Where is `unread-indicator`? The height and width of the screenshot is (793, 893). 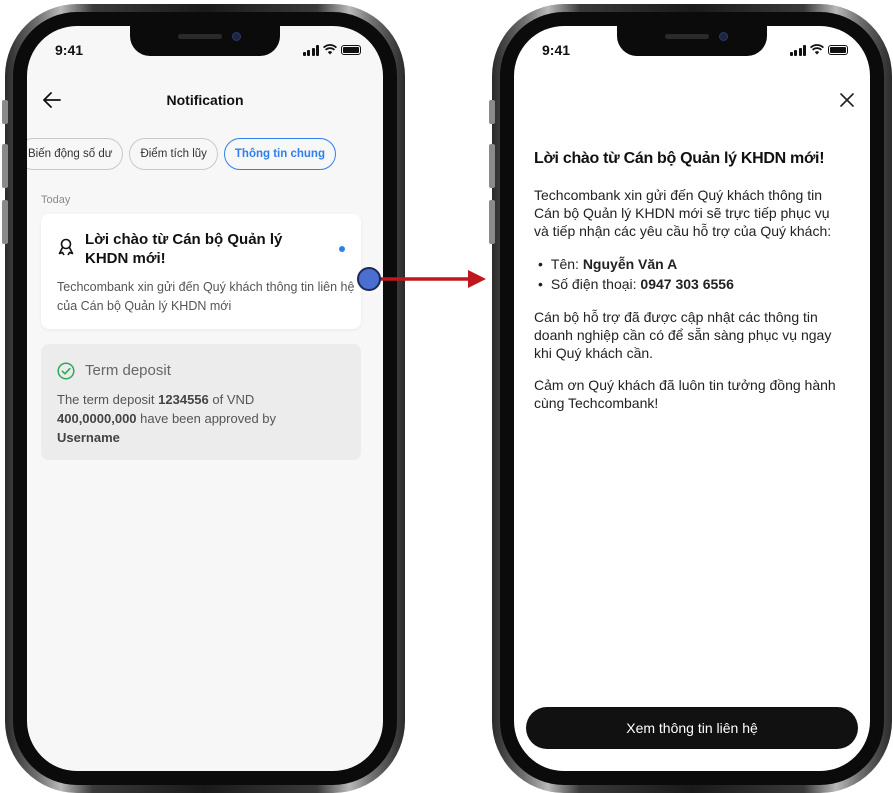
unread-indicator is located at coordinates (342, 249).